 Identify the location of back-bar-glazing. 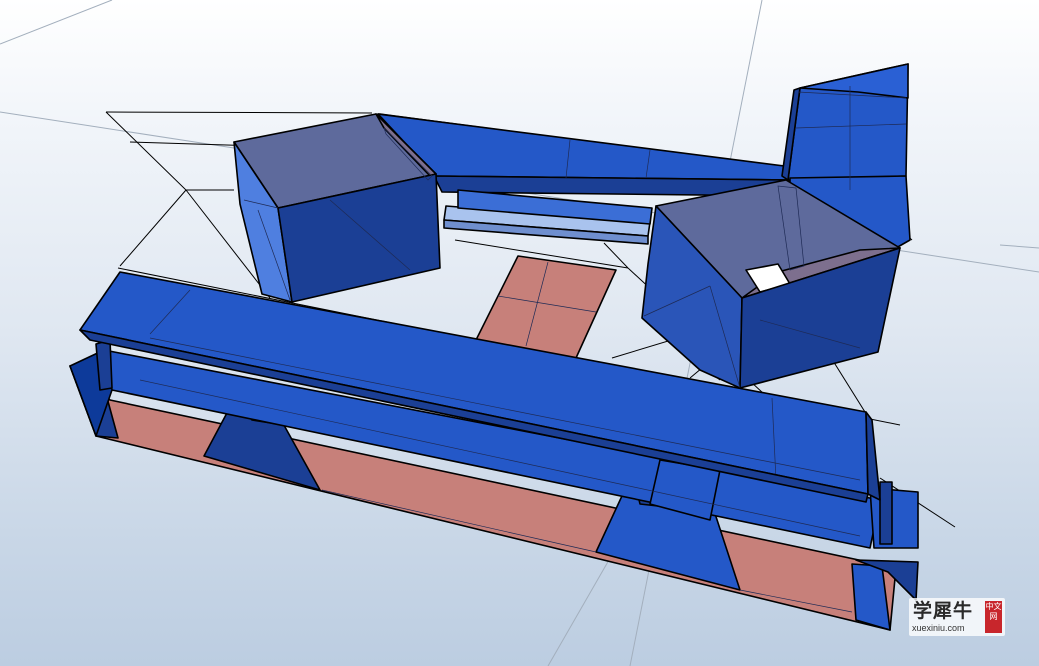
(548, 217).